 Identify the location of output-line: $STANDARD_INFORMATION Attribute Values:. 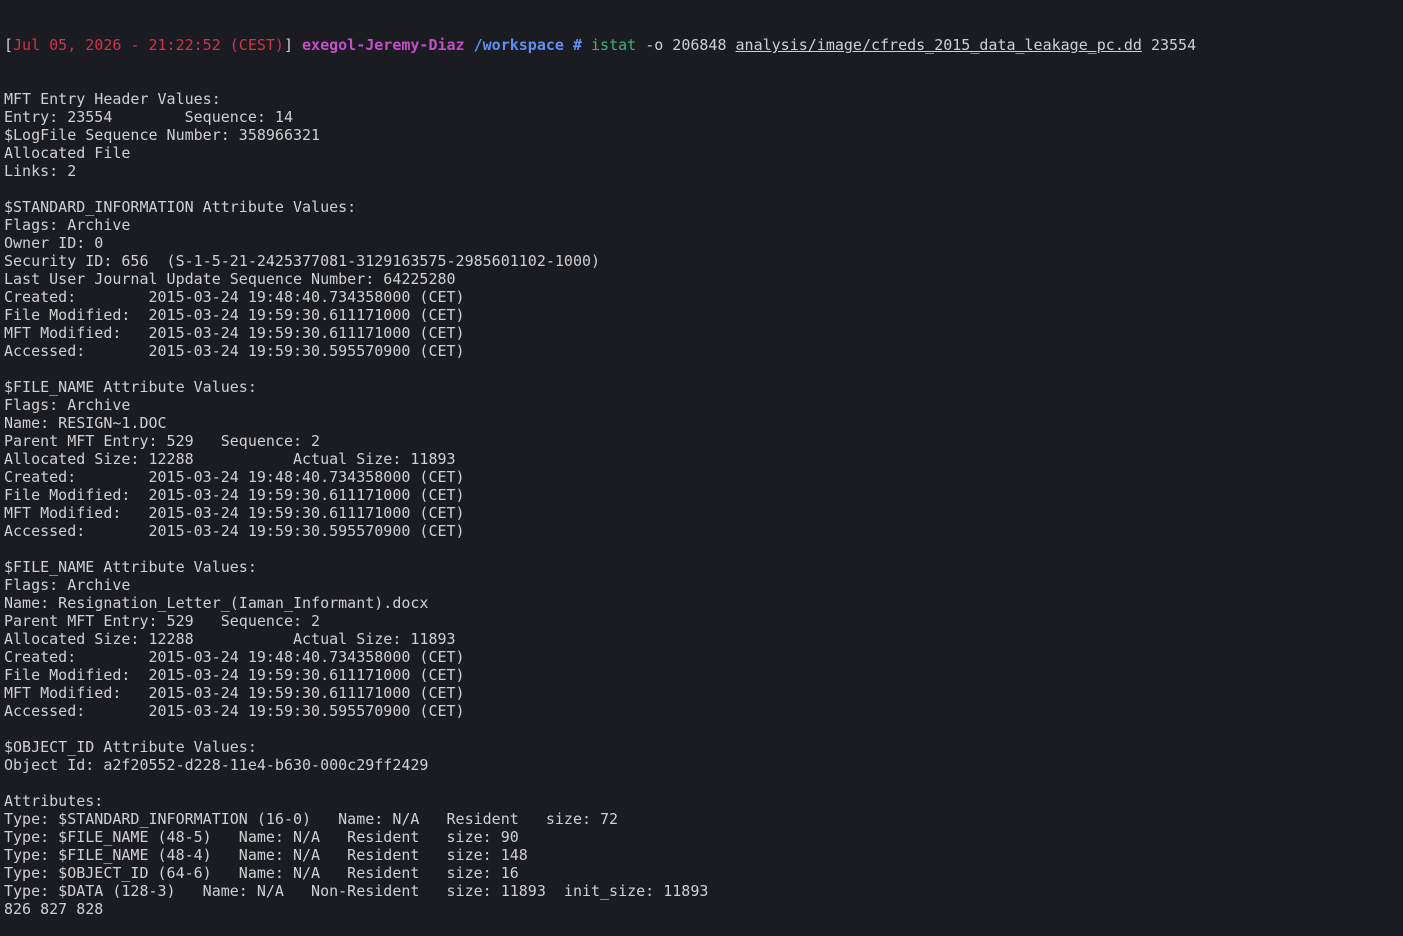
(180, 207).